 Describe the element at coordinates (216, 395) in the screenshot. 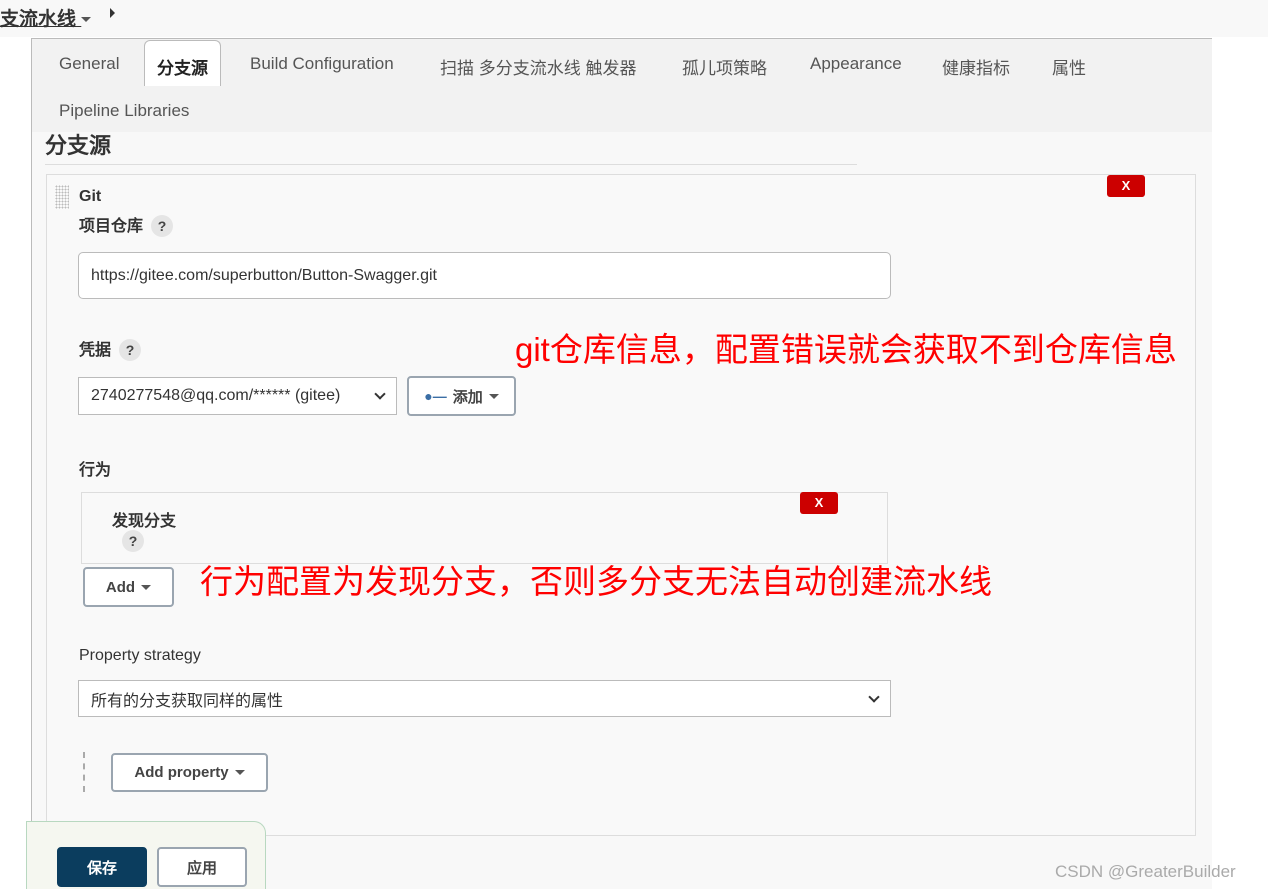

I see `credentials-value: 2740277548@qq.com/****** (gitee)` at that location.